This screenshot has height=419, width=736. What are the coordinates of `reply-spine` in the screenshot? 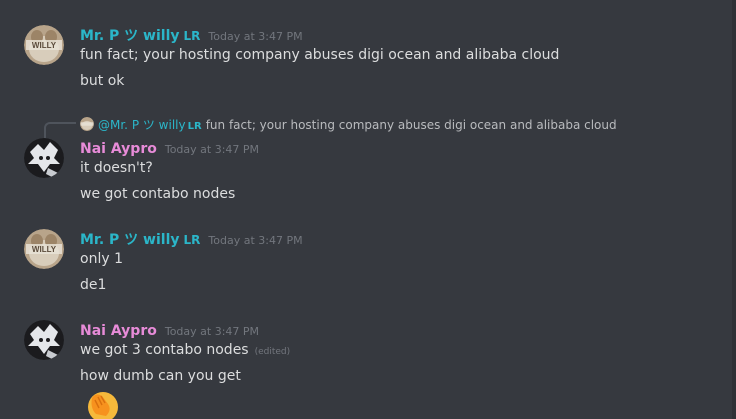 It's located at (60, 130).